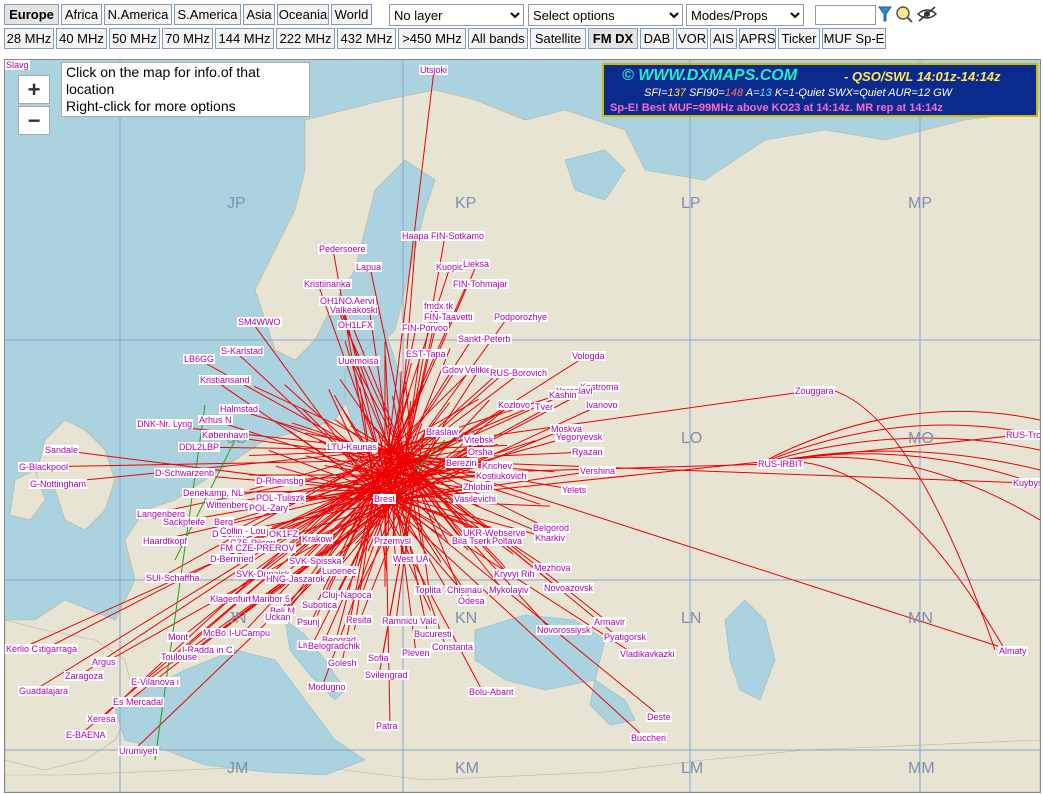 The width and height of the screenshot is (1043, 794). I want to click on station-label: Poltava, so click(507, 541).